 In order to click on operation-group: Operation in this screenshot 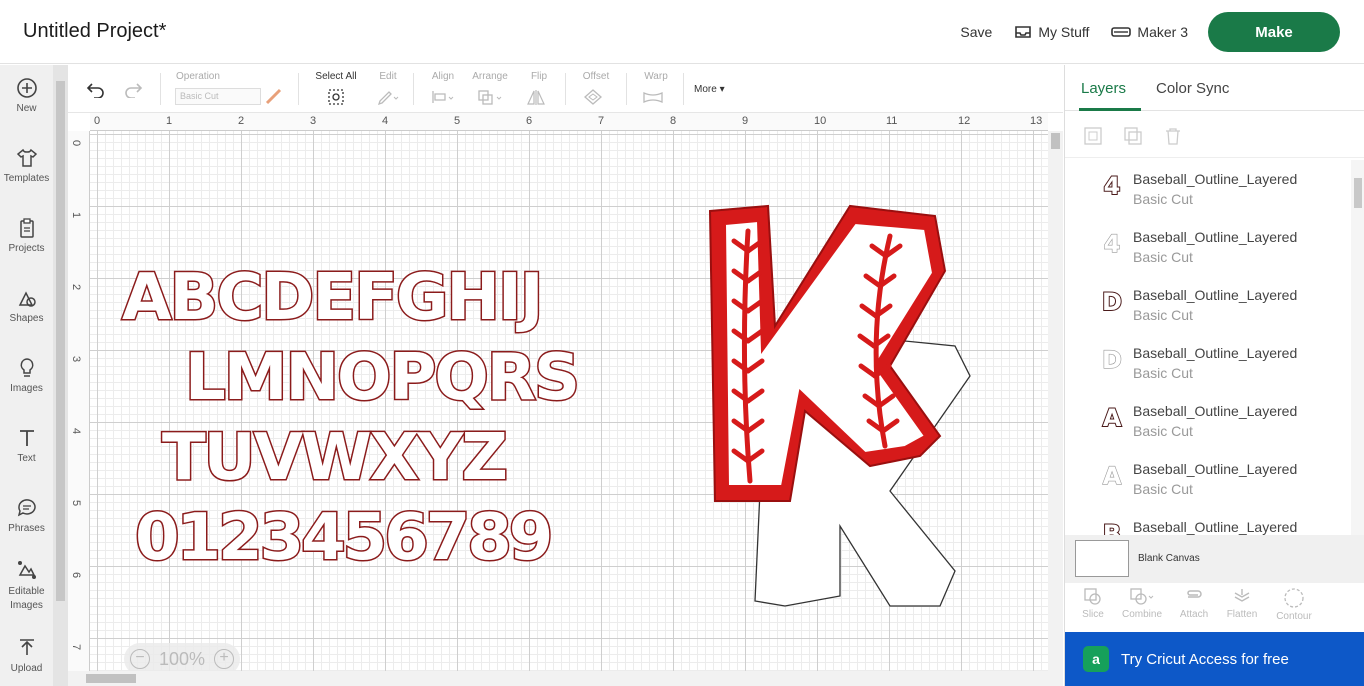, I will do `click(198, 77)`.